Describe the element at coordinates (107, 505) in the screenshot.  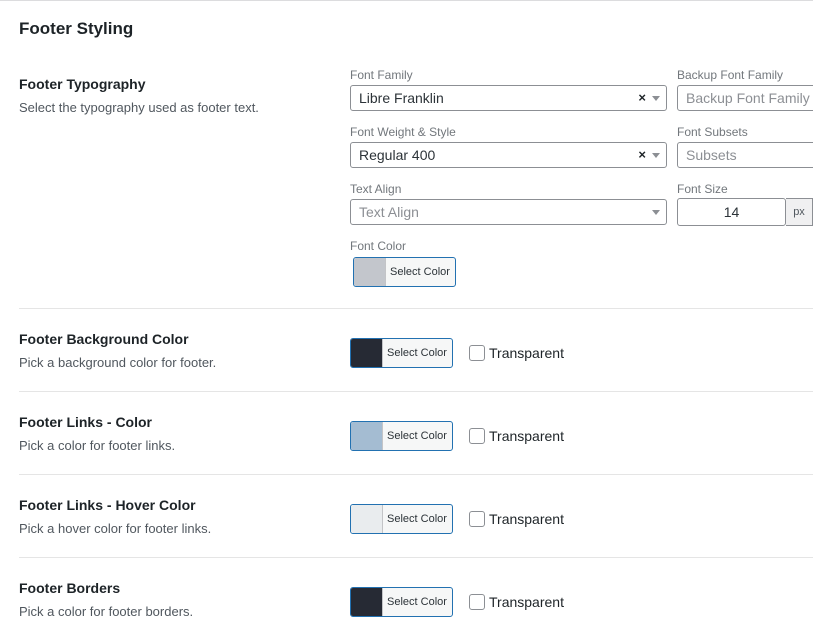
I see `footer-links-hover-color-title: Footer Links - Hover Color` at that location.